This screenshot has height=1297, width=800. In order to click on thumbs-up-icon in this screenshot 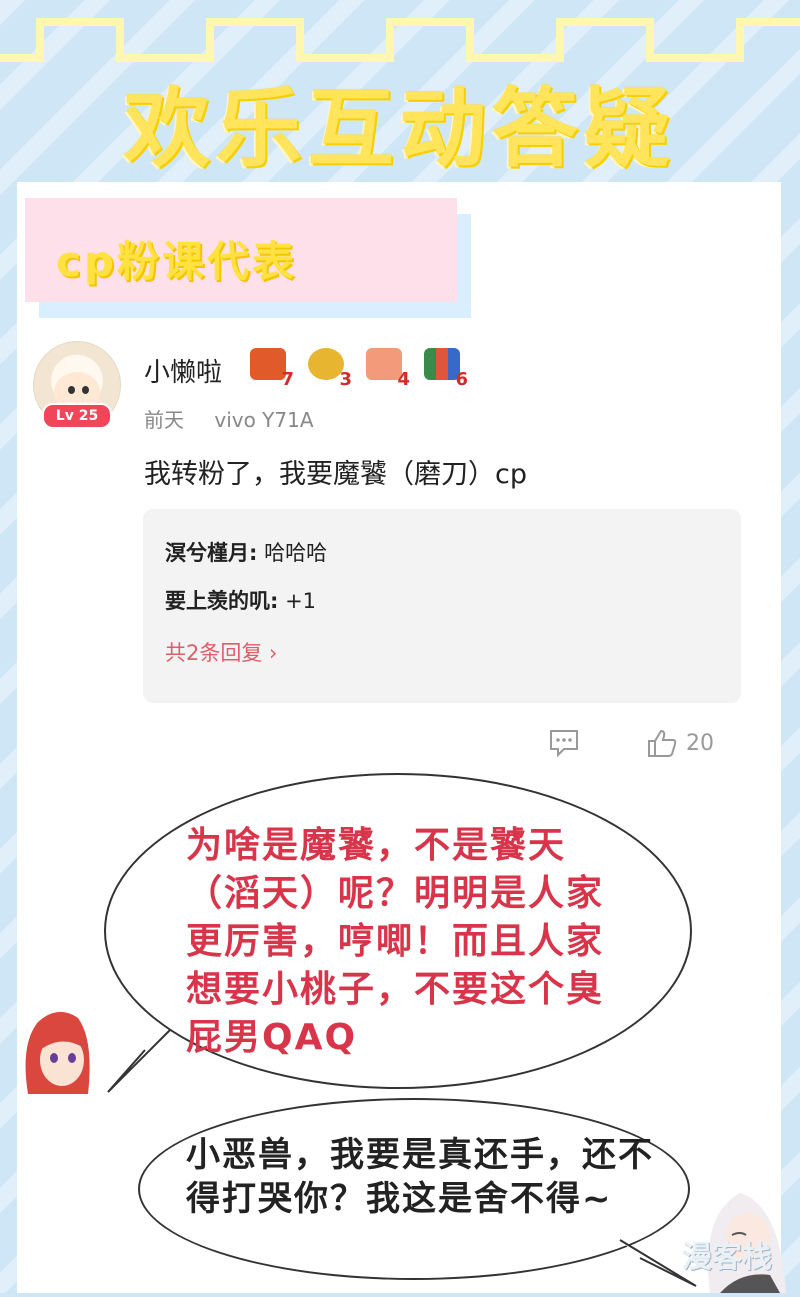, I will do `click(662, 743)`.